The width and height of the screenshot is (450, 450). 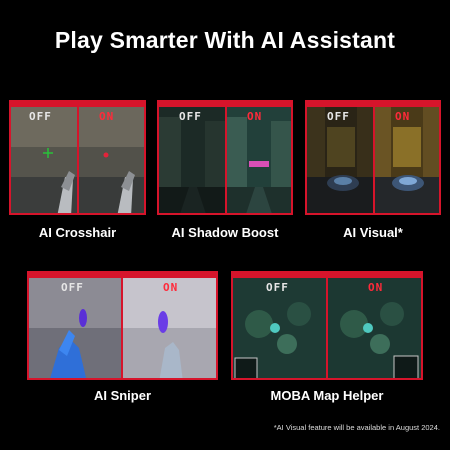 I want to click on feature-caption: AI Shadow Boost, so click(x=225, y=232).